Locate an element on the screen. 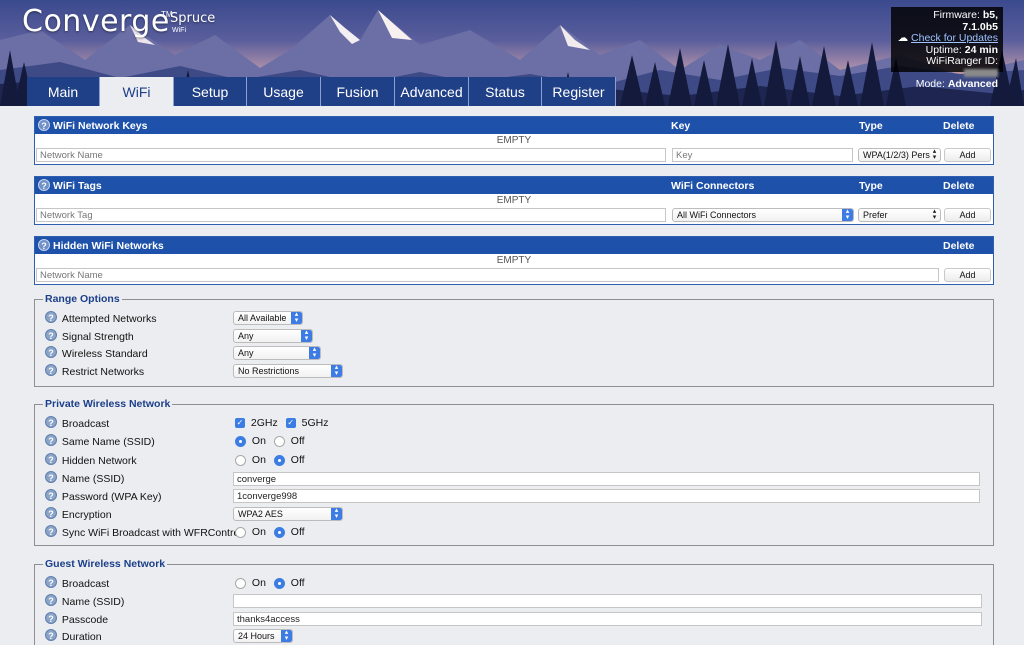  tab-main: Main is located at coordinates (63, 91).